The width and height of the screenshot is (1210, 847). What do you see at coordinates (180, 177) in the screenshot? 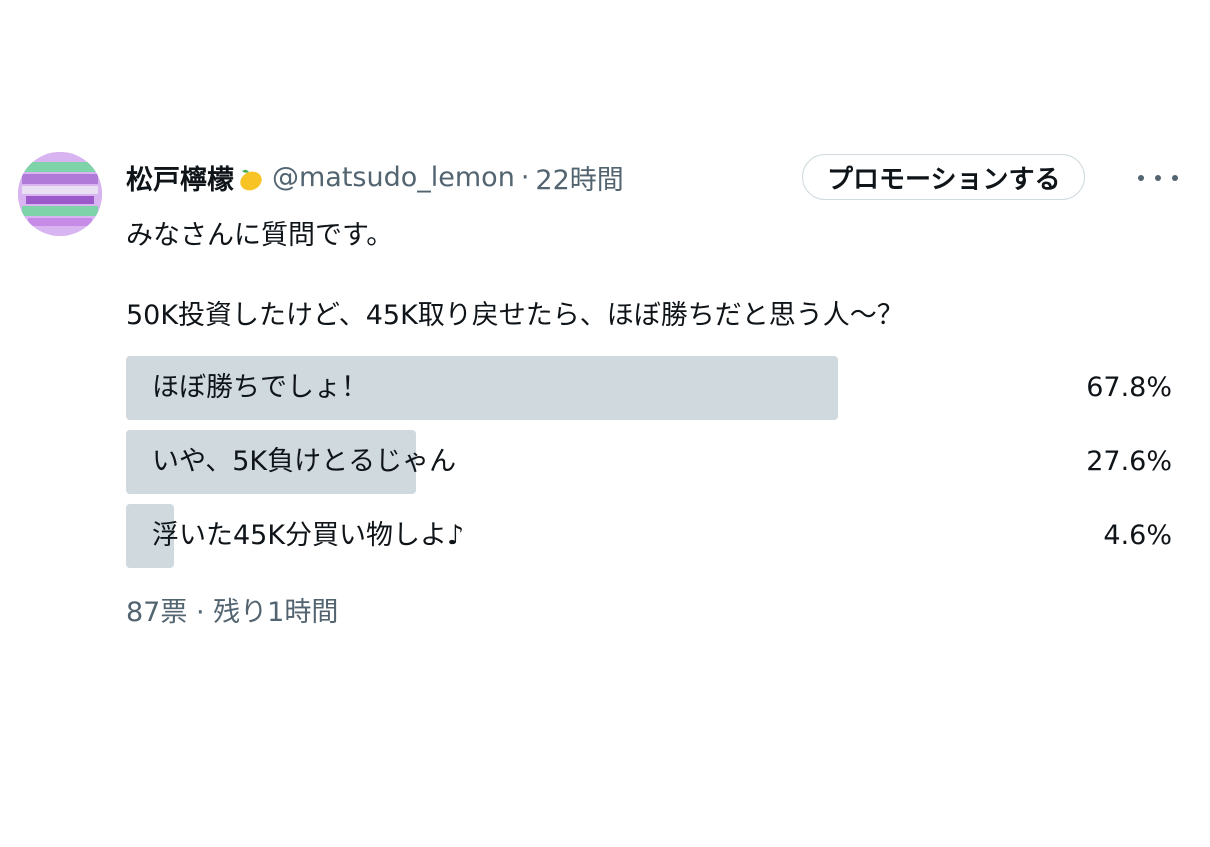
I see `display-name: 松戸檸檬` at bounding box center [180, 177].